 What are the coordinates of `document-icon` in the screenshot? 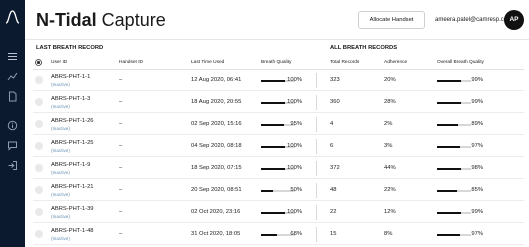 It's located at (12, 96).